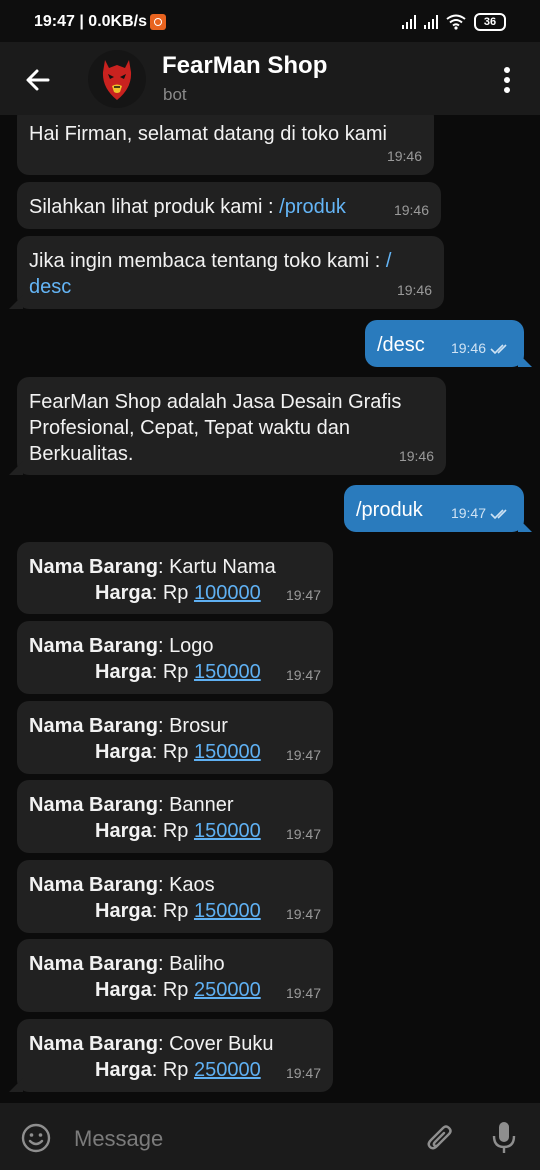 The height and width of the screenshot is (1170, 540). I want to click on command-link: desc, so click(50, 287).